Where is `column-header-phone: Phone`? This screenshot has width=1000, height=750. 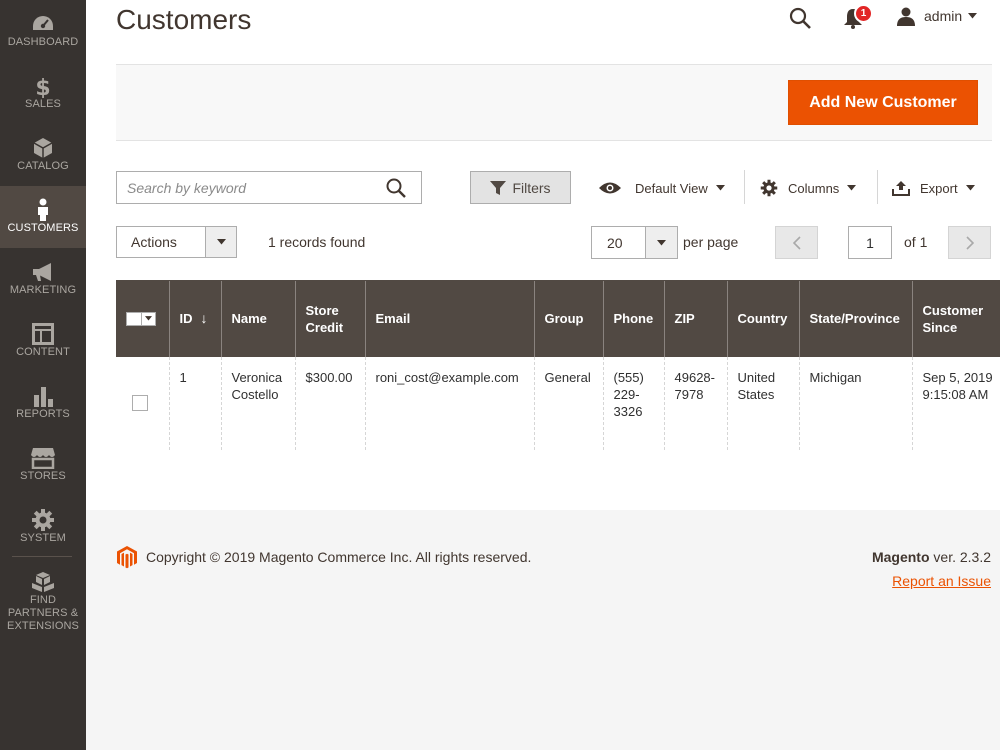
column-header-phone: Phone is located at coordinates (633, 318).